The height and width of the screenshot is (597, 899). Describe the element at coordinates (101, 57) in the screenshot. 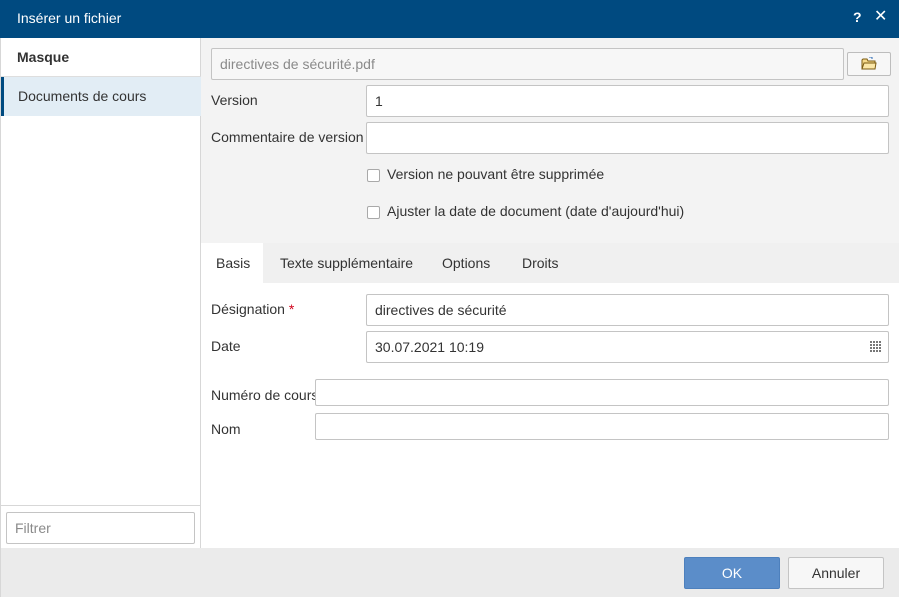

I see `sidebar-header: Masque` at that location.